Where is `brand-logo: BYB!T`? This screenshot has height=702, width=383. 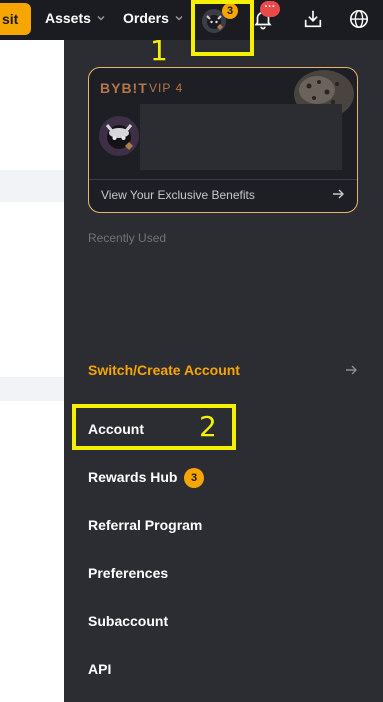
brand-logo: BYB!T is located at coordinates (124, 88).